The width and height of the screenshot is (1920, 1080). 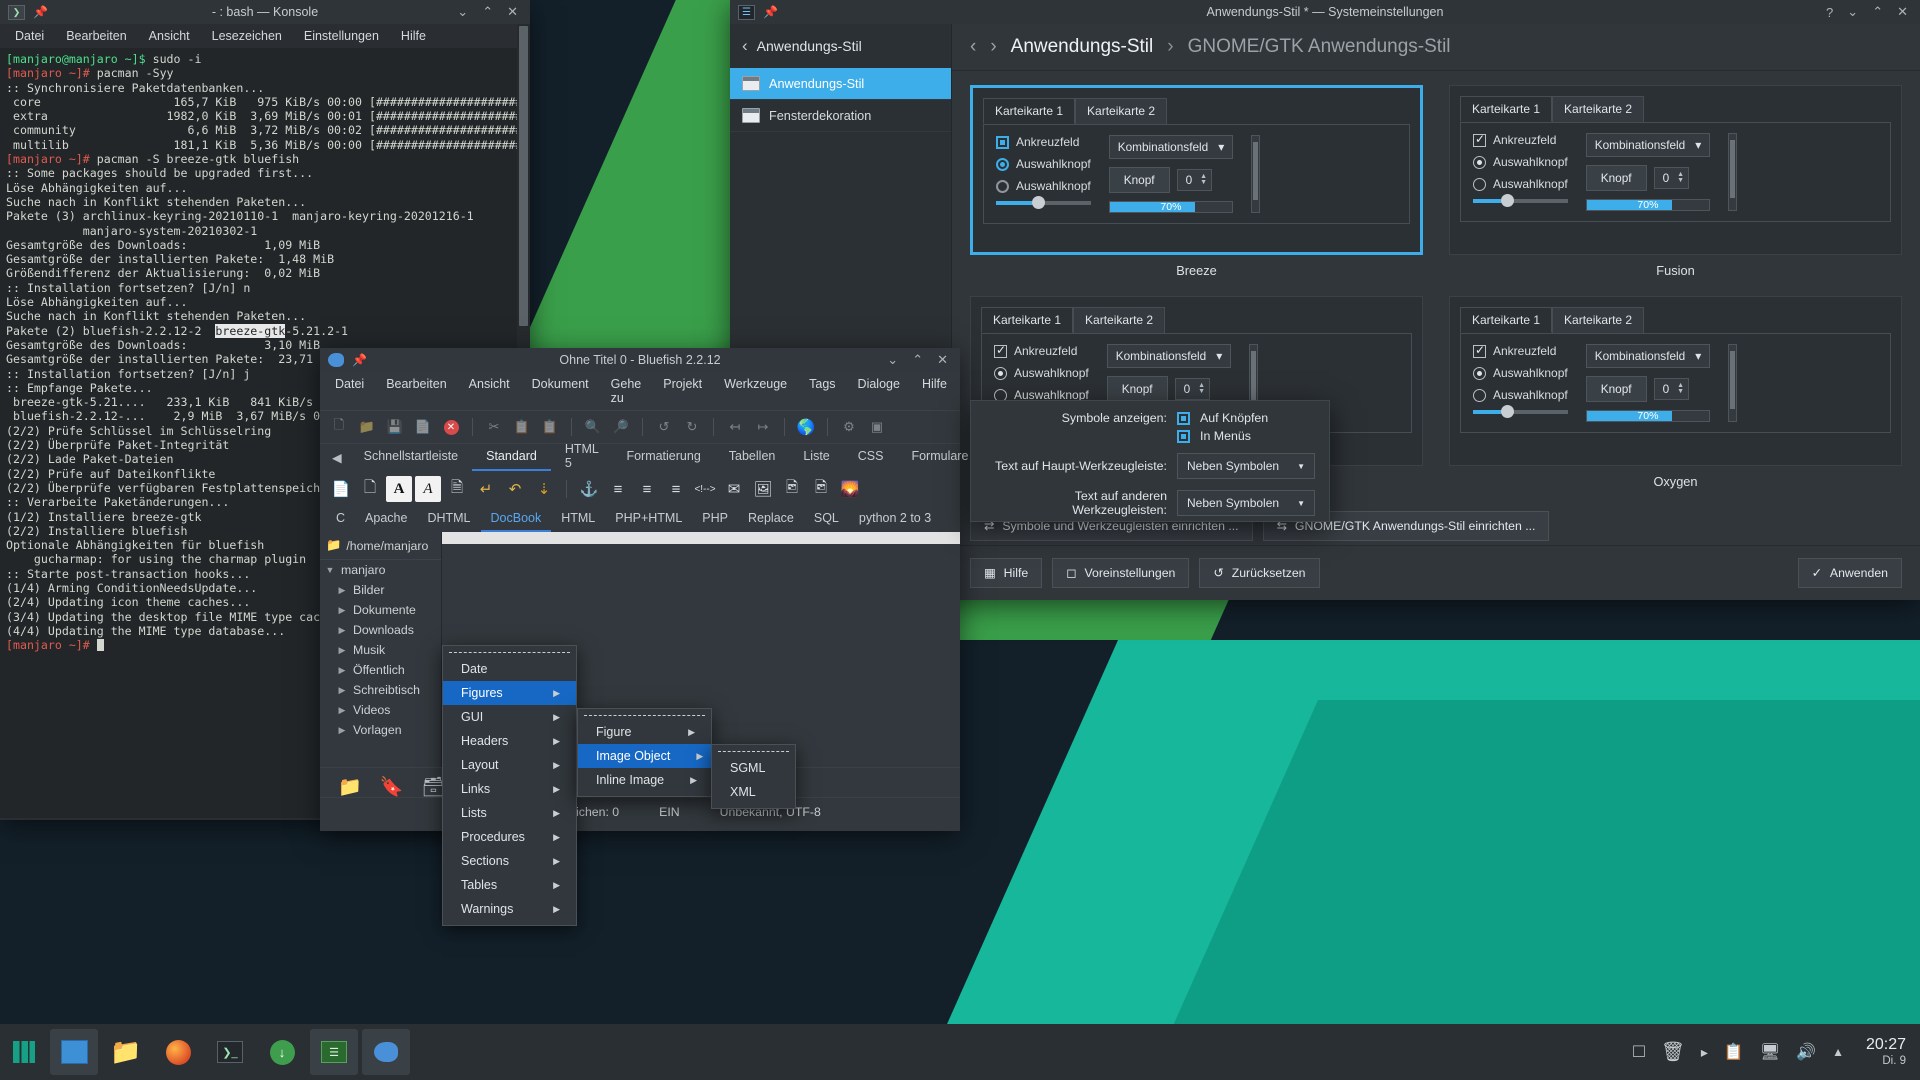 What do you see at coordinates (341, 489) in the screenshot?
I see `quickstart-icon: 📄` at bounding box center [341, 489].